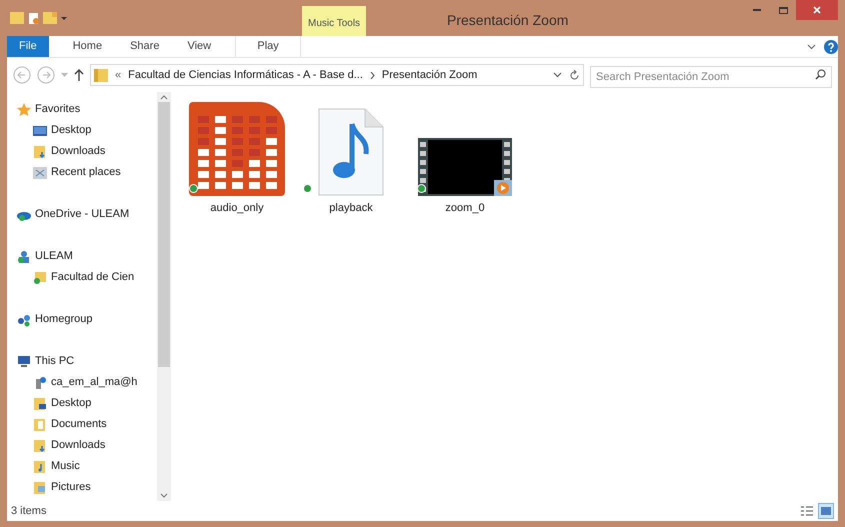  I want to click on close-button, so click(817, 10).